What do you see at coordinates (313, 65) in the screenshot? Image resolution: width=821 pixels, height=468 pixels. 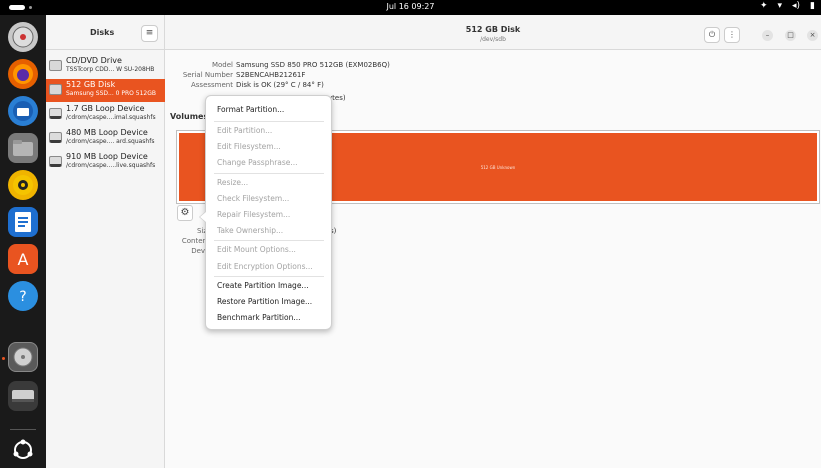 I see `model-value: Samsung SSD 850 PRO 512GB (EXM02B6Q)` at bounding box center [313, 65].